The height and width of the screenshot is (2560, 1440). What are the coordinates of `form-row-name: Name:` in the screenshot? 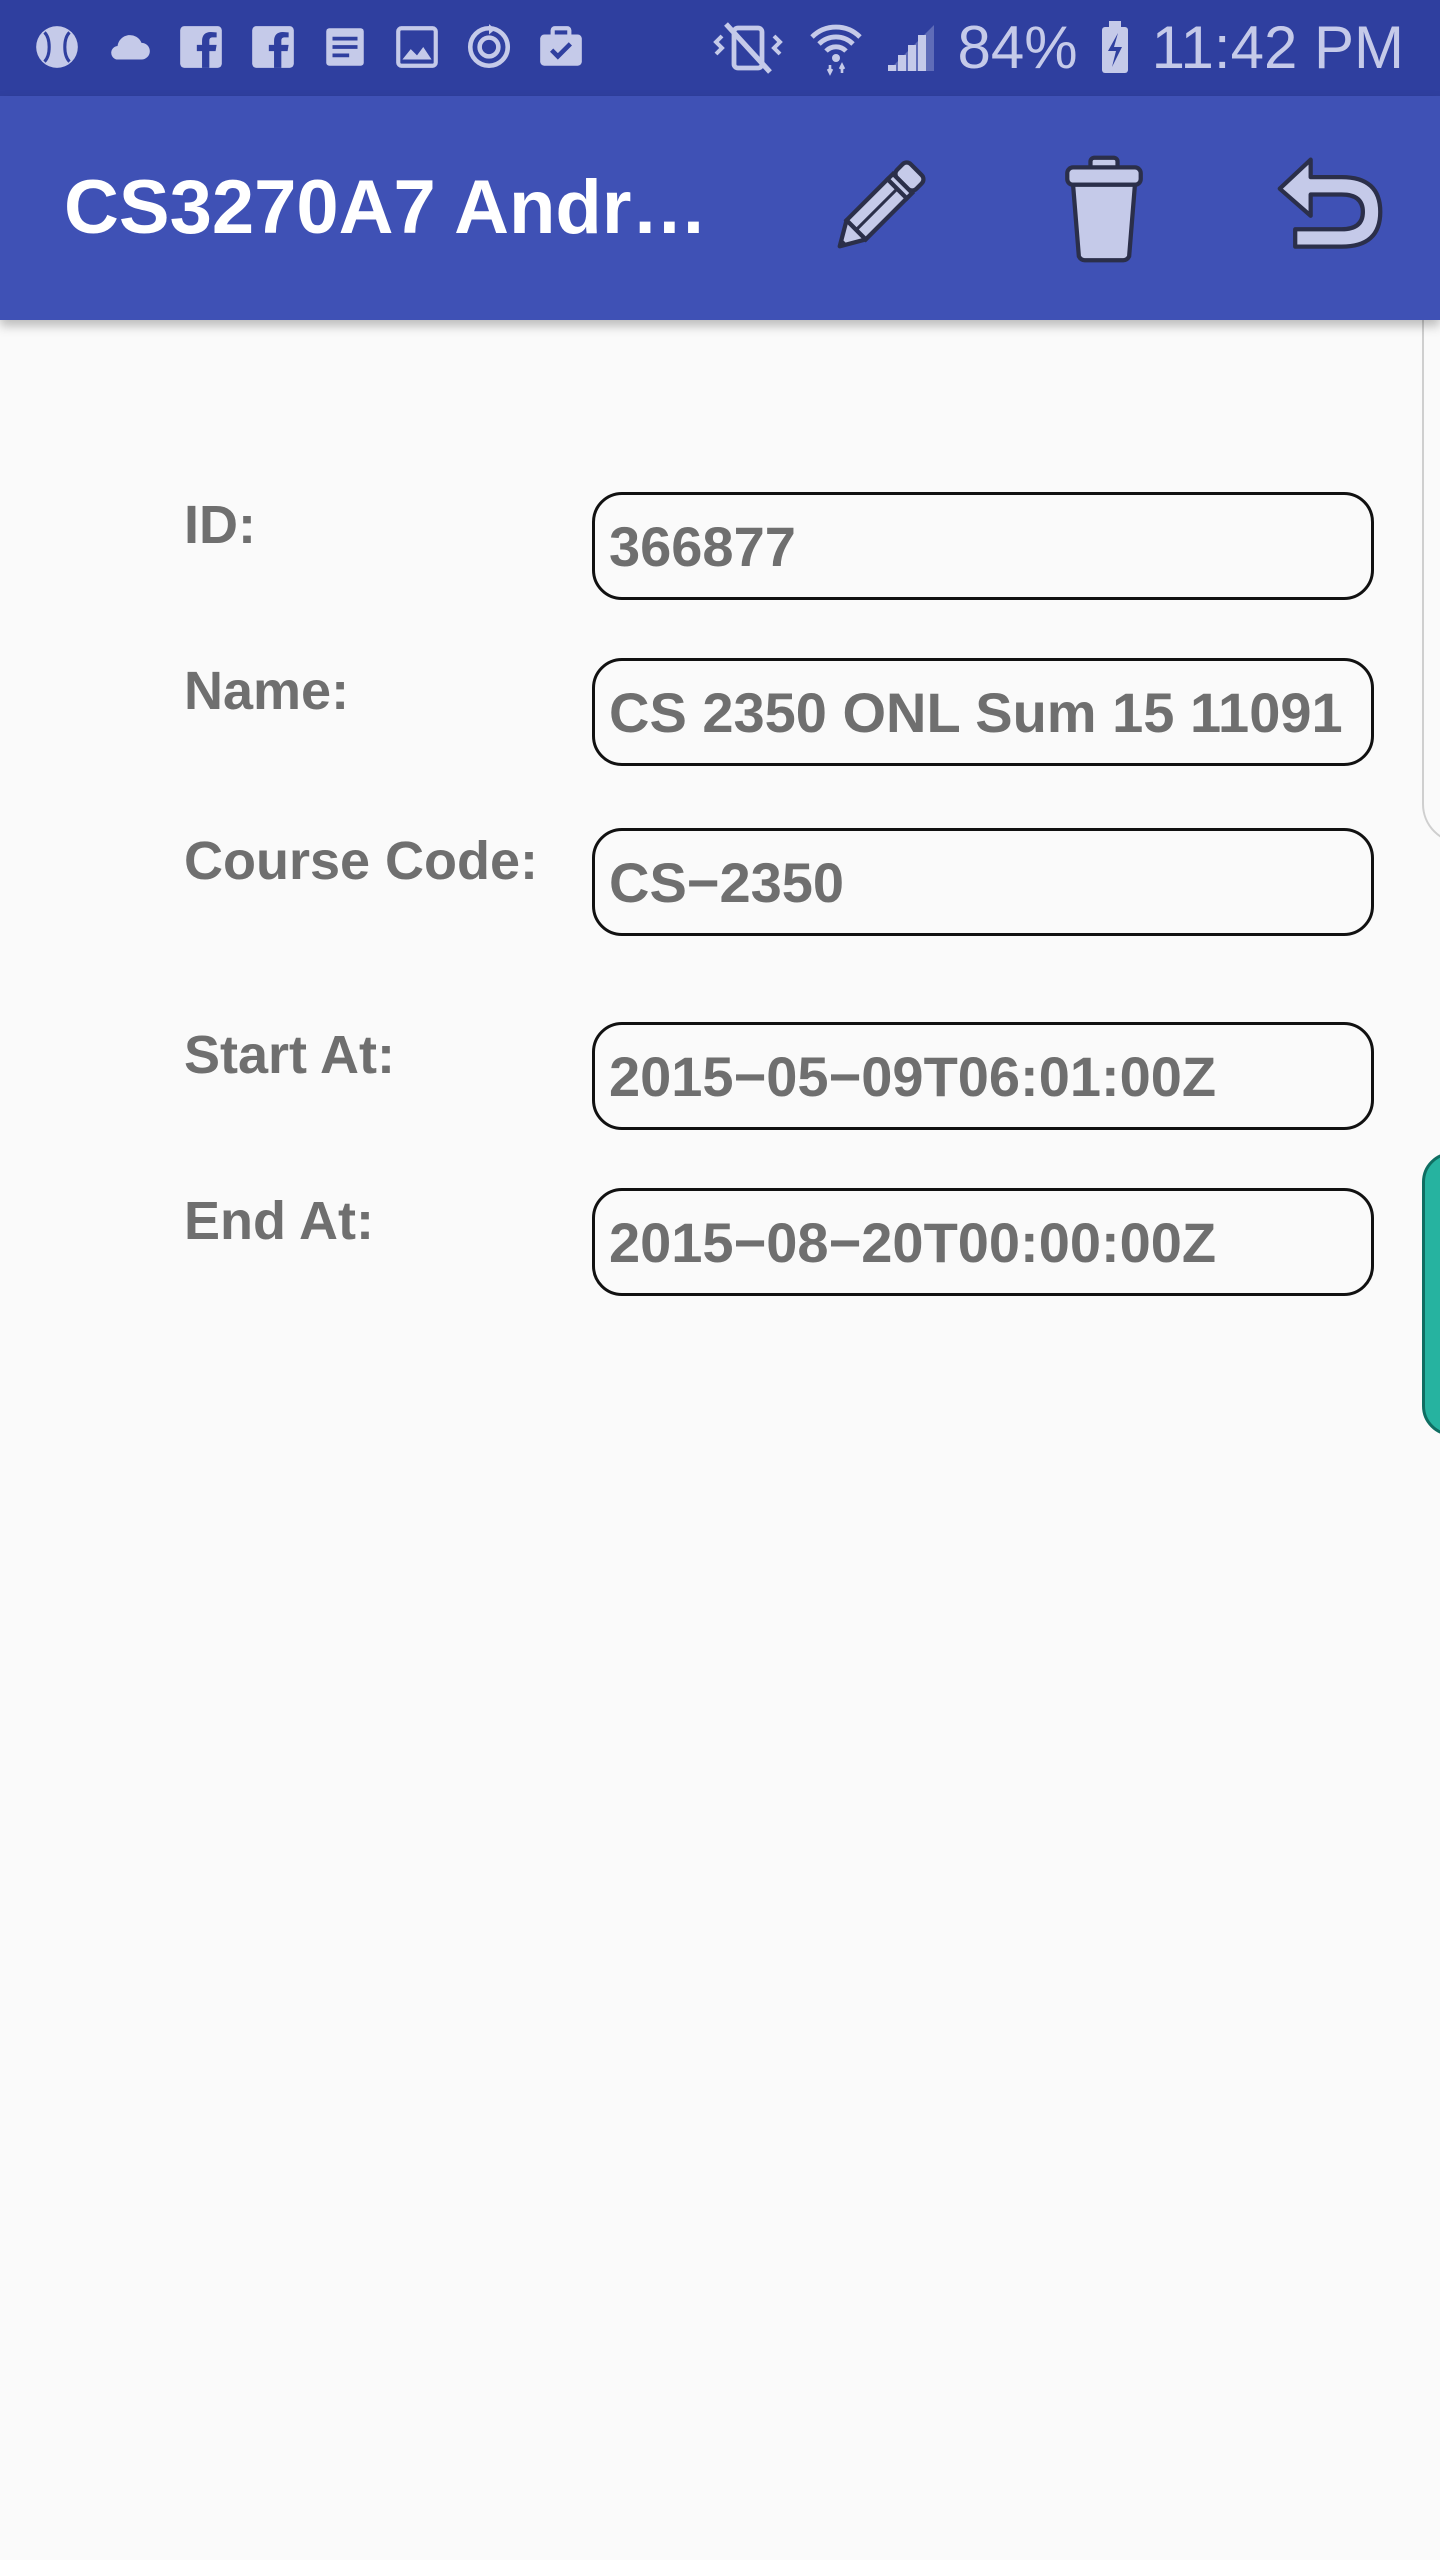 It's located at (720, 713).